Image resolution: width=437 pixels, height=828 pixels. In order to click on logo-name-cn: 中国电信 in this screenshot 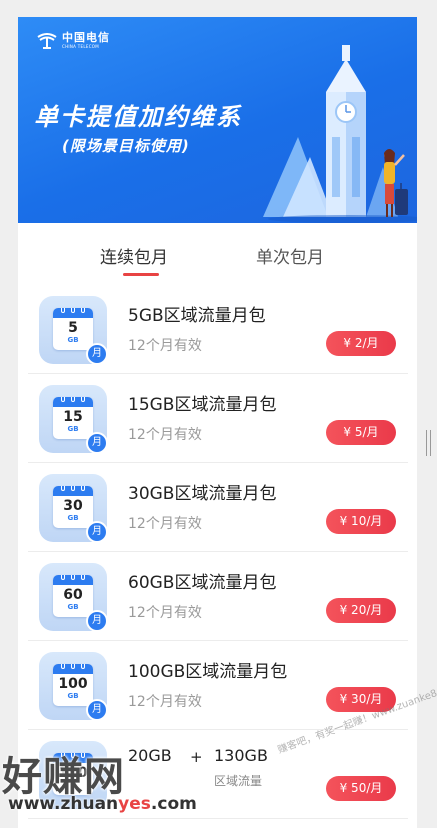, I will do `click(86, 37)`.